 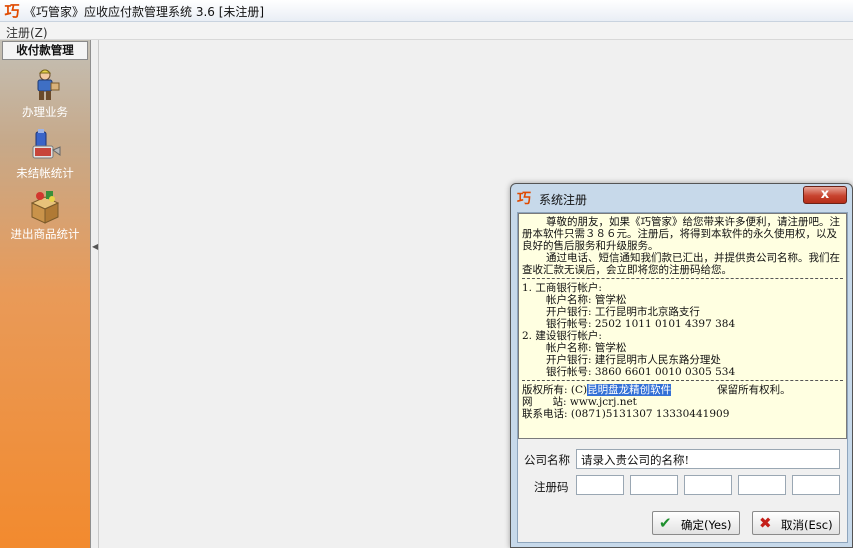 I want to click on collapse-arrow-icon: ◀, so click(x=95, y=246).